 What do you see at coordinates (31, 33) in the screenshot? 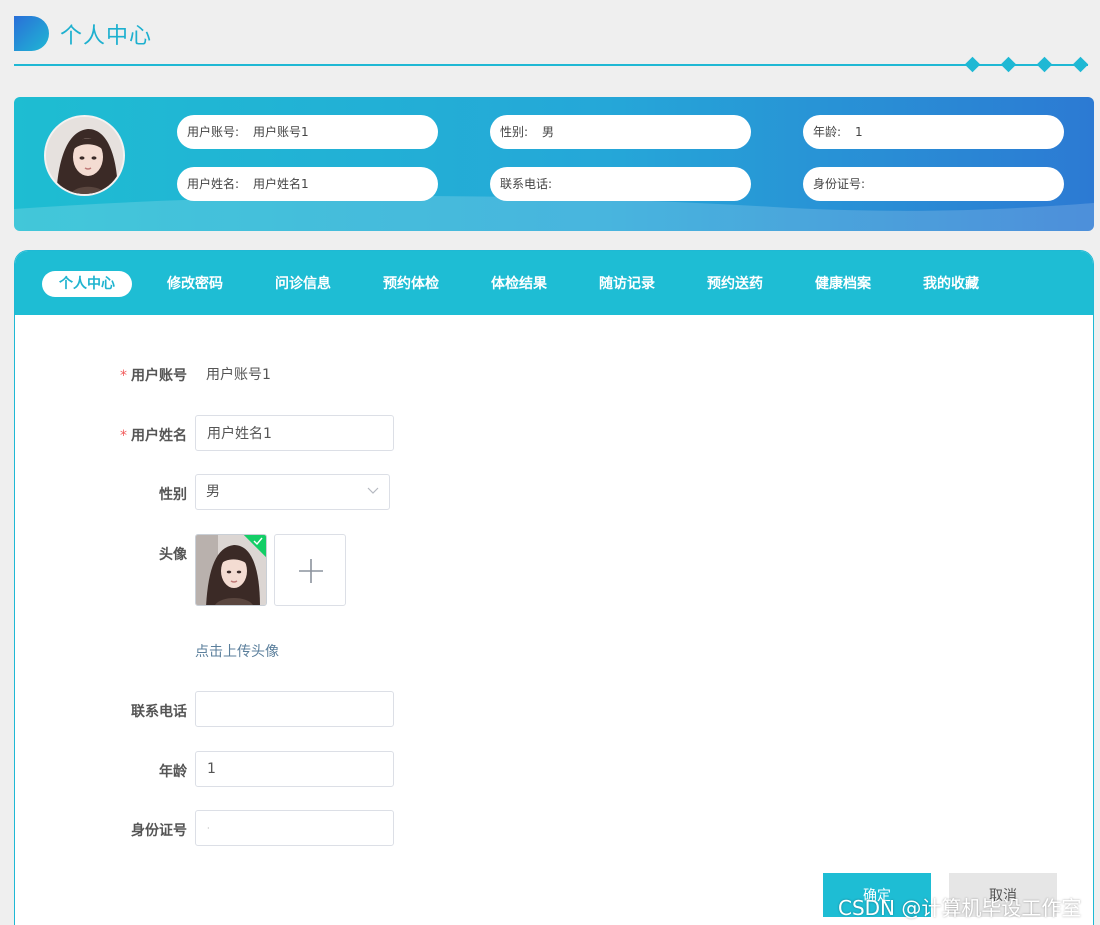
I see `title-badge-icon` at bounding box center [31, 33].